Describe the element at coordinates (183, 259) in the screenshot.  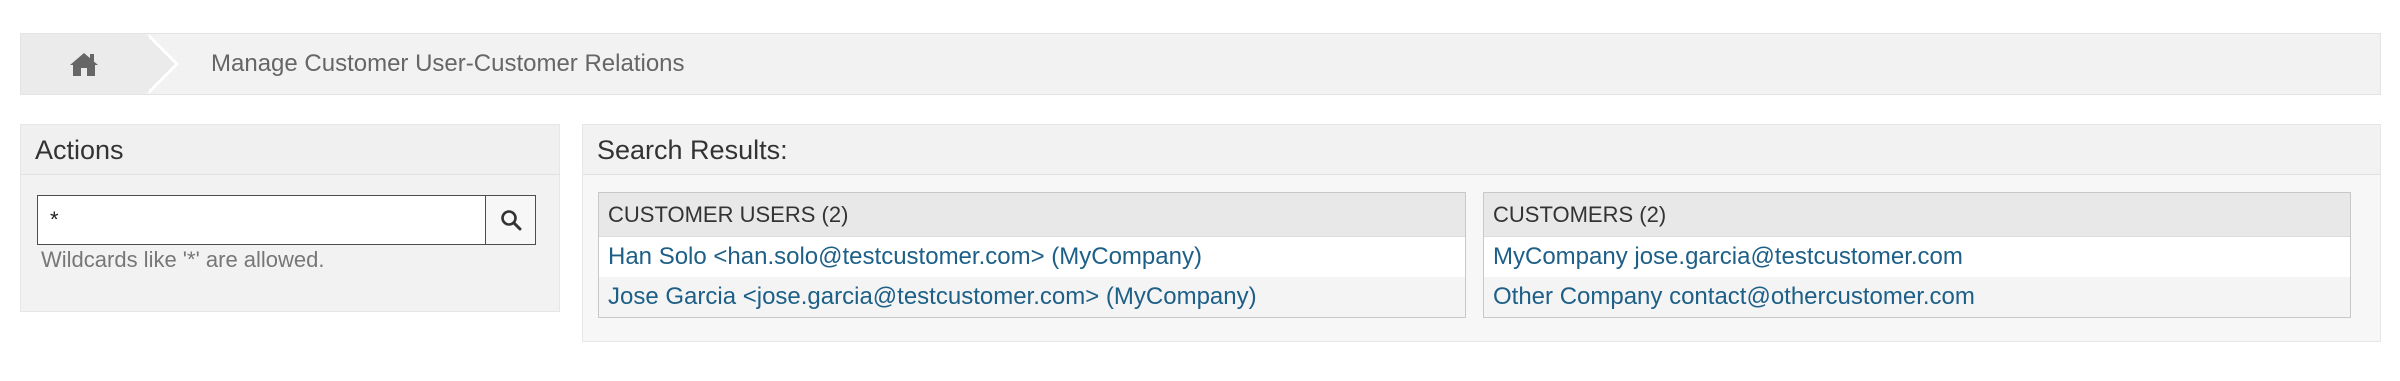
I see `search-hint: Wildcards like '*' are allowed.` at that location.